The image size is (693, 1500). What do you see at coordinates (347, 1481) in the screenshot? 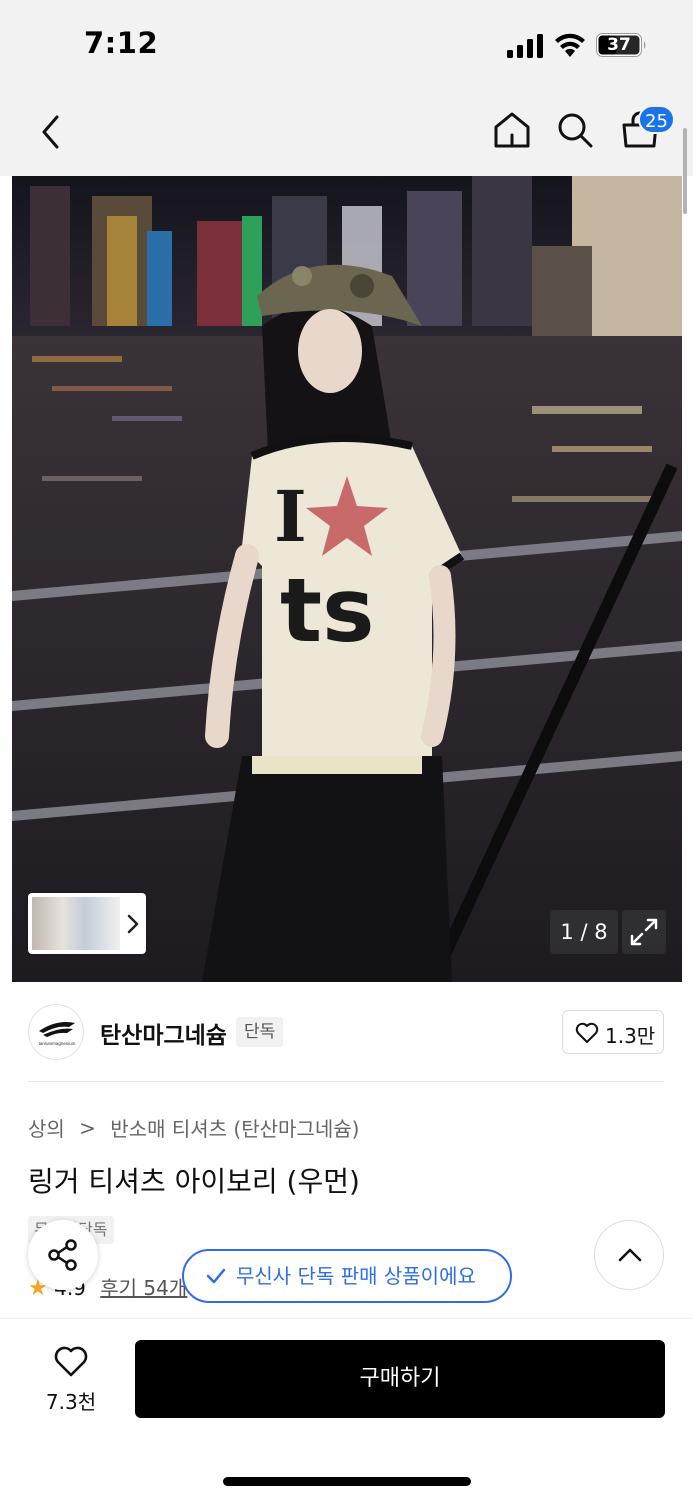
I see `home-indicator` at bounding box center [347, 1481].